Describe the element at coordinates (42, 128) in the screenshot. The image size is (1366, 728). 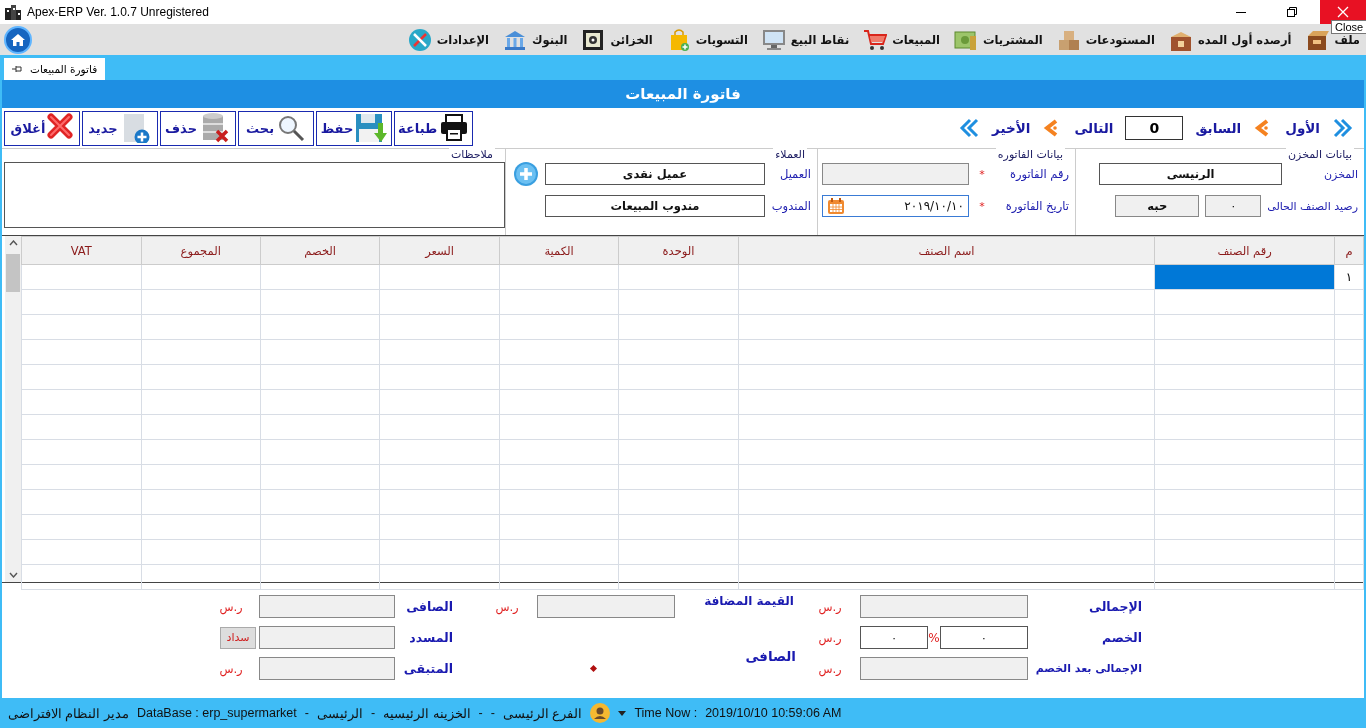
I see `toolbar-button: أغلاق` at that location.